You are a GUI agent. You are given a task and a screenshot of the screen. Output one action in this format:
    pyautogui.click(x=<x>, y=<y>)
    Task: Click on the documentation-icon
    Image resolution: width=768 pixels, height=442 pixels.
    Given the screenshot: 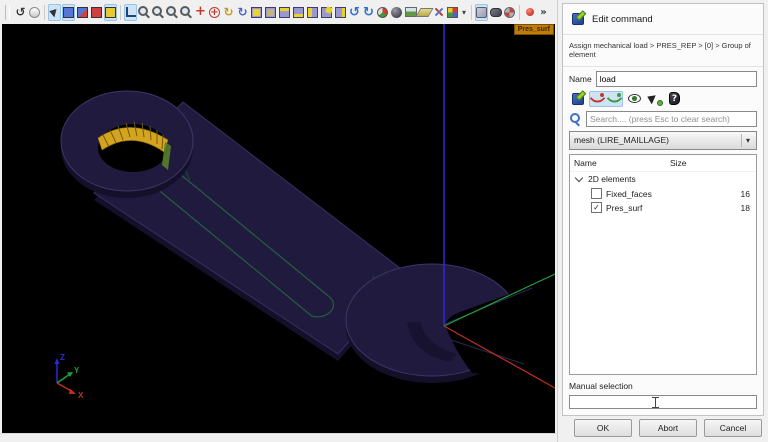 What is the action you would take?
    pyautogui.click(x=674, y=99)
    